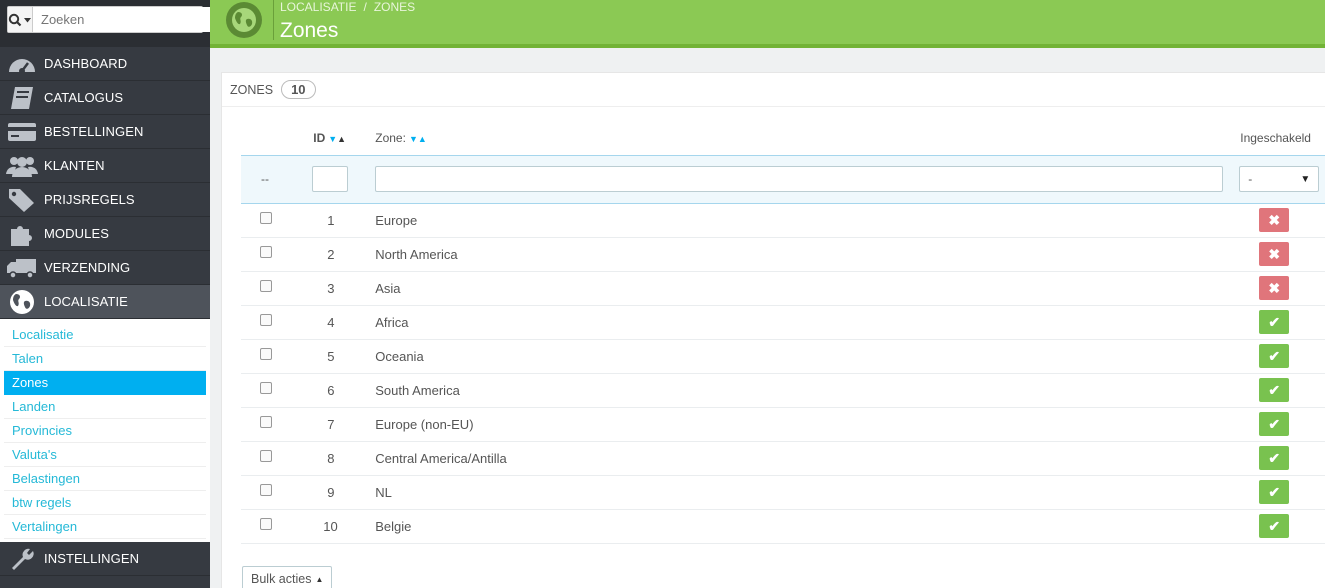 Image resolution: width=1325 pixels, height=588 pixels. I want to click on bulk-actions-button: Bulk acties ▲, so click(287, 577).